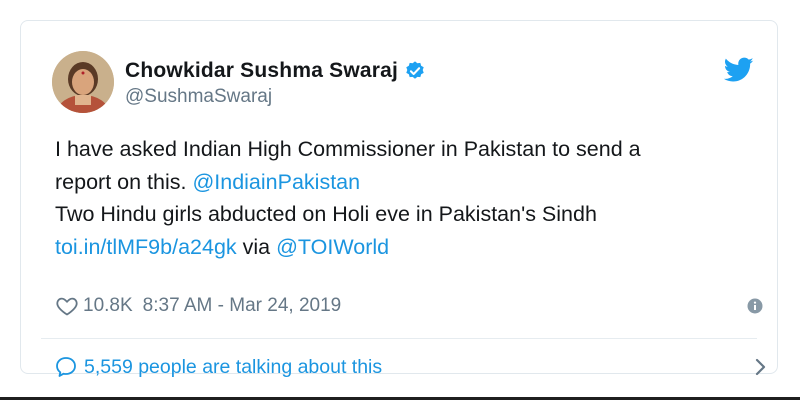 This screenshot has width=800, height=400. Describe the element at coordinates (755, 306) in the screenshot. I see `info-icon` at that location.